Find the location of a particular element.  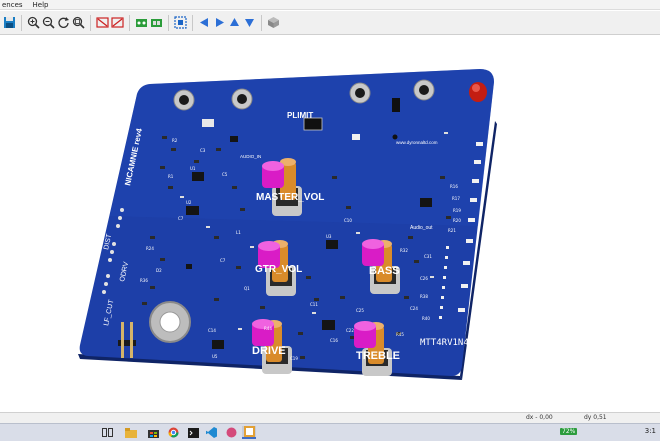

svg-text: R1 is located at coordinates (171, 176).